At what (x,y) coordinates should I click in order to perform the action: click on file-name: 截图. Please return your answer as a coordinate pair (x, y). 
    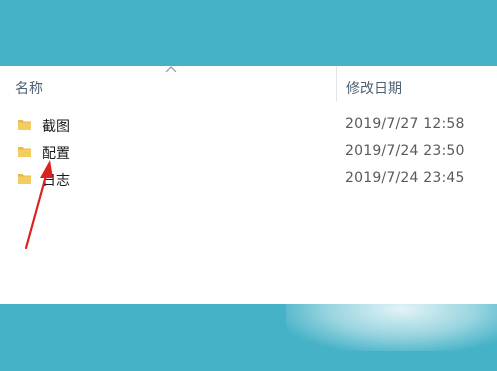
    Looking at the image, I should click on (56, 127).